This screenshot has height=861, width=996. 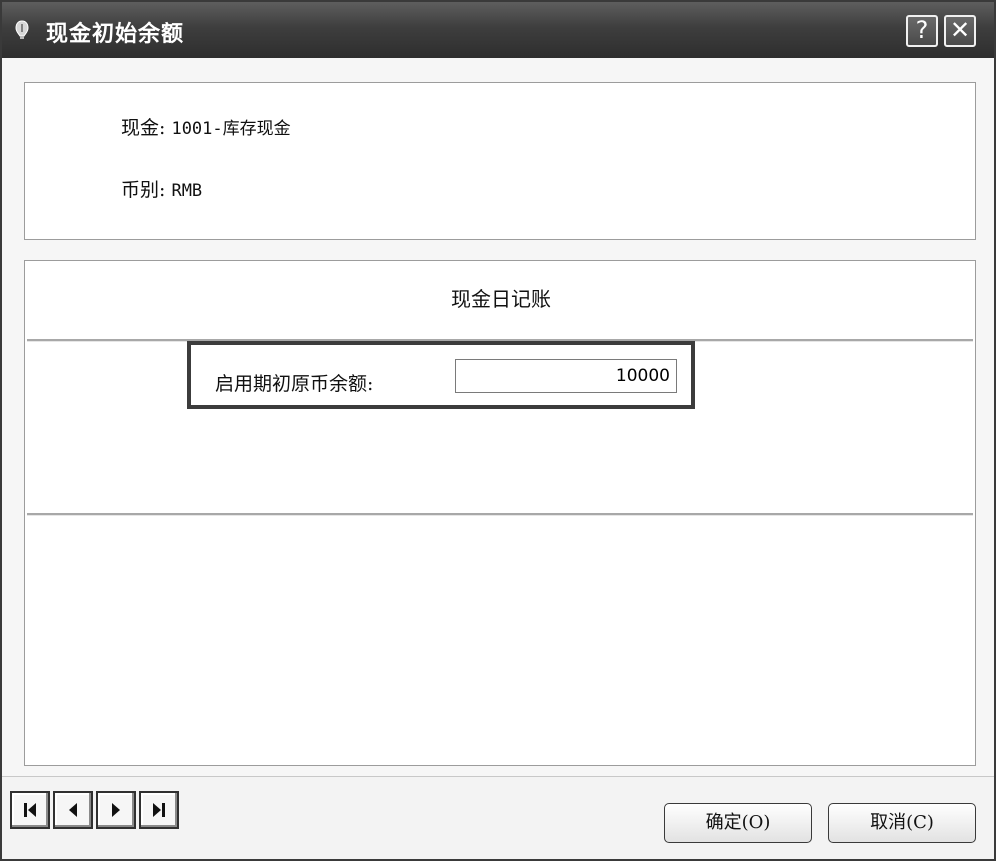 I want to click on cancel-button: 取消(C), so click(x=902, y=823).